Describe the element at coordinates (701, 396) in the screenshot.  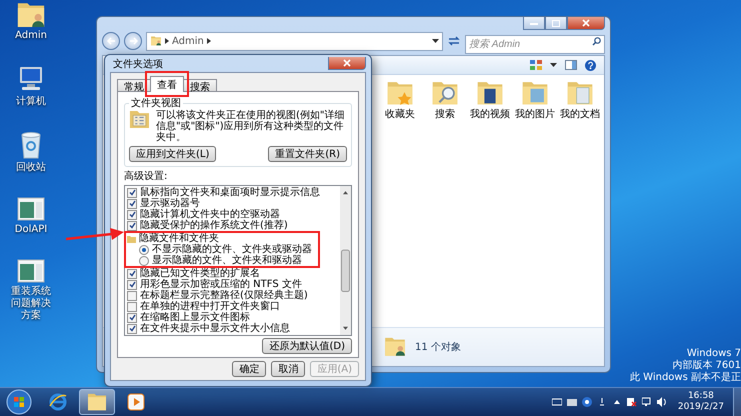
I see `clock-time: 16:58` at that location.